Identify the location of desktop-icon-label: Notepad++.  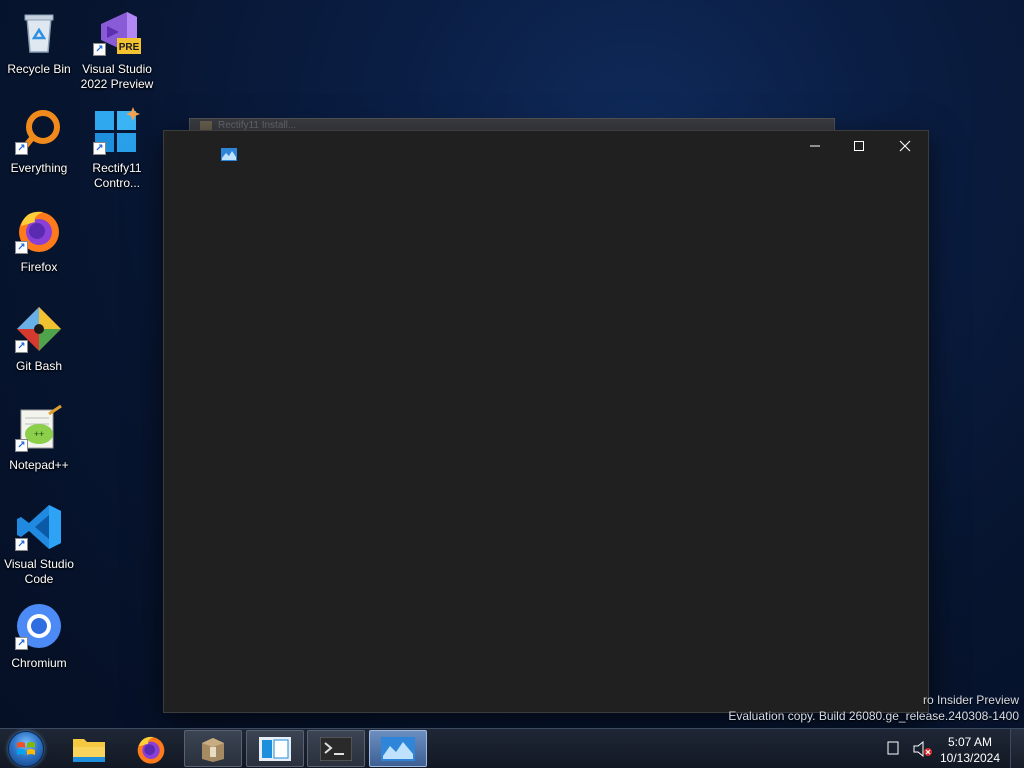
(39, 465).